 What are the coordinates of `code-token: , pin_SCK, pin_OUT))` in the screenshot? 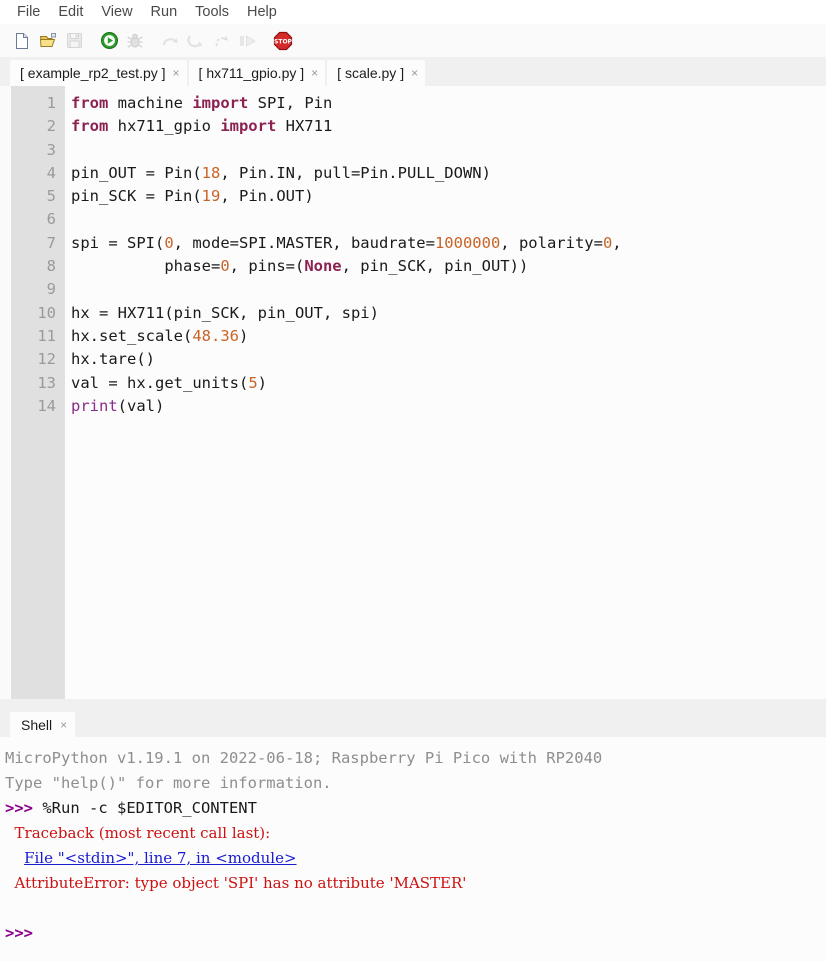 It's located at (435, 266).